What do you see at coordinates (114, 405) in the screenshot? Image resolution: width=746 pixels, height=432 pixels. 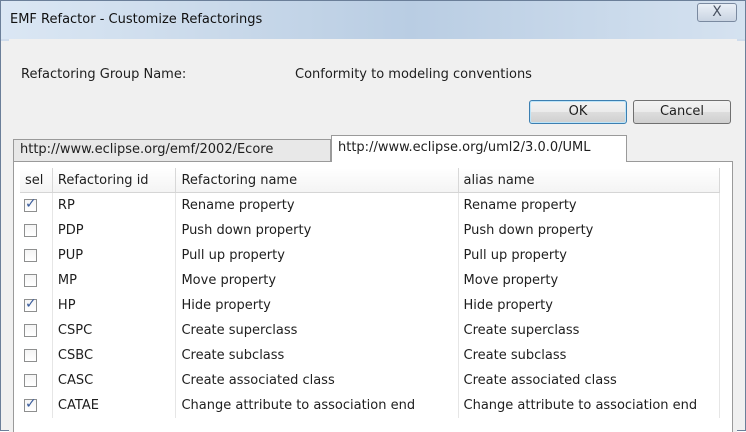 I see `row-refactoring-id: CATAE` at bounding box center [114, 405].